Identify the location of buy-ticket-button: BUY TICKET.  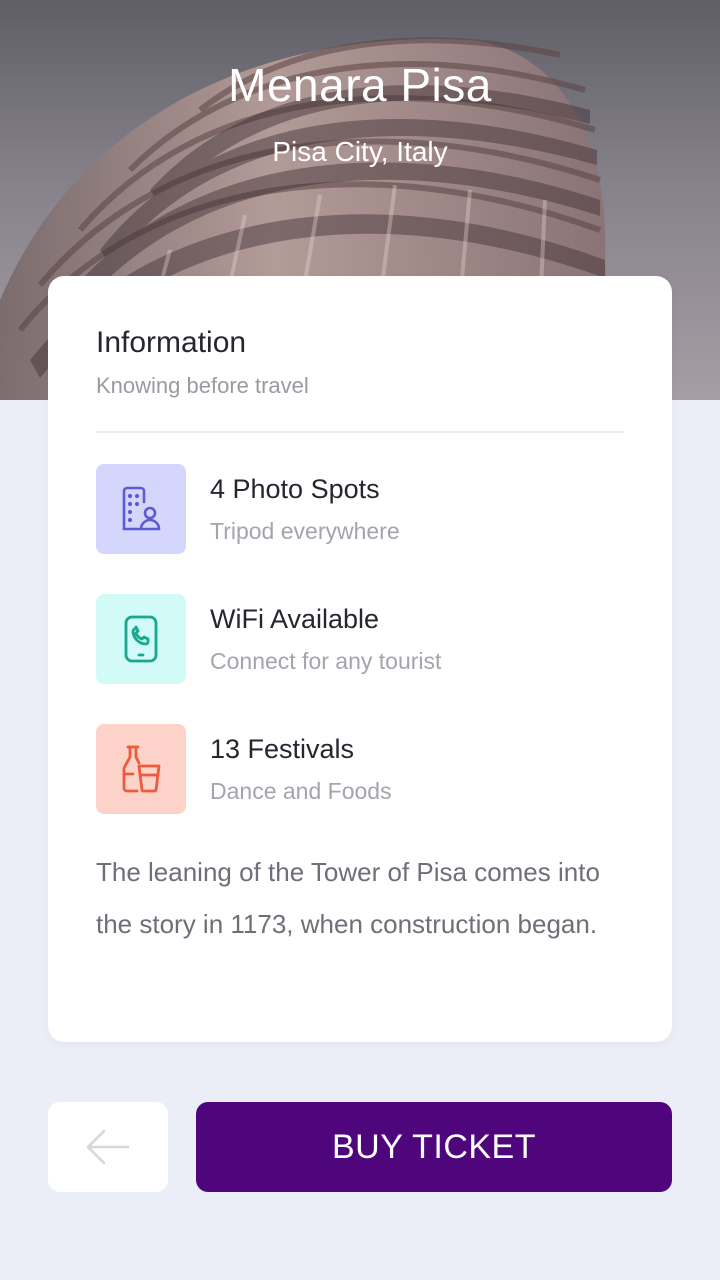
(434, 1147).